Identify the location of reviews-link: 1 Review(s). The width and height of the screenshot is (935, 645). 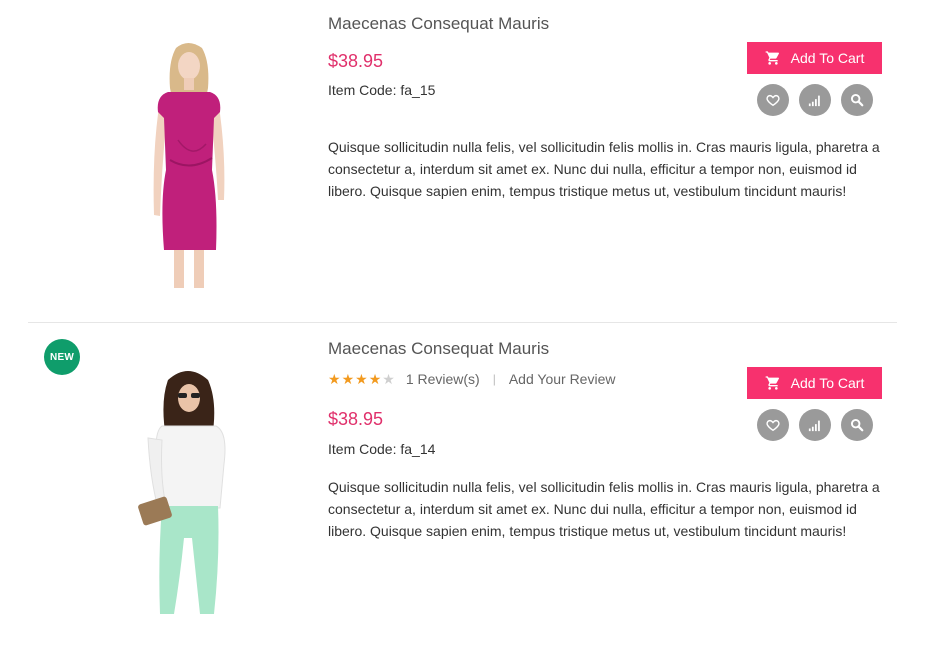
(443, 379).